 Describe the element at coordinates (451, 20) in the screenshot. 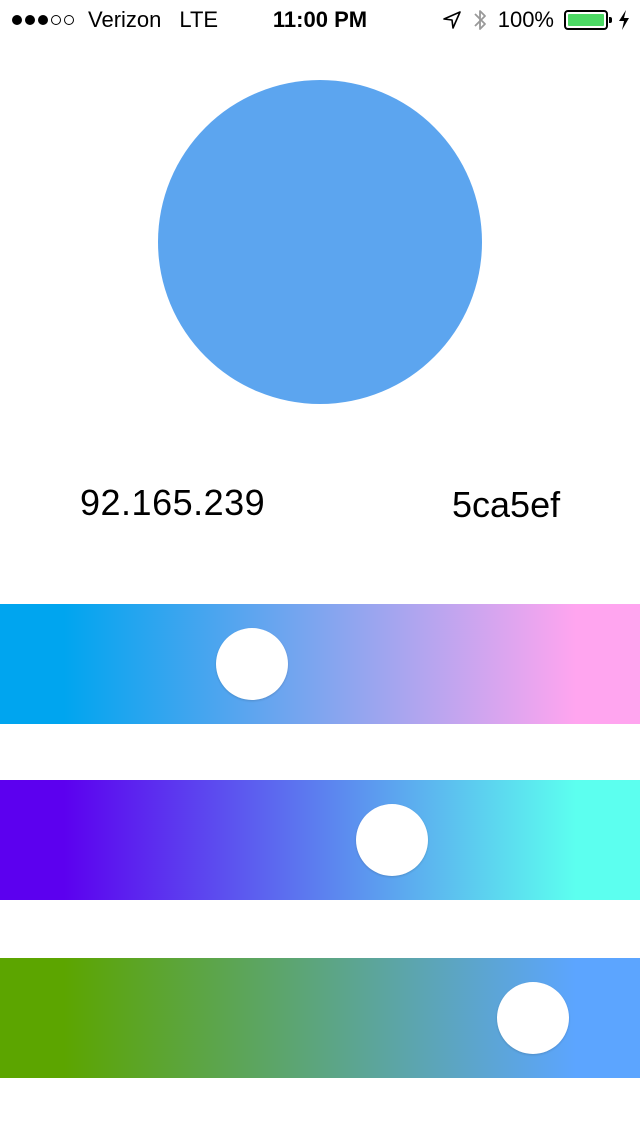

I see `location-arrow-icon` at that location.